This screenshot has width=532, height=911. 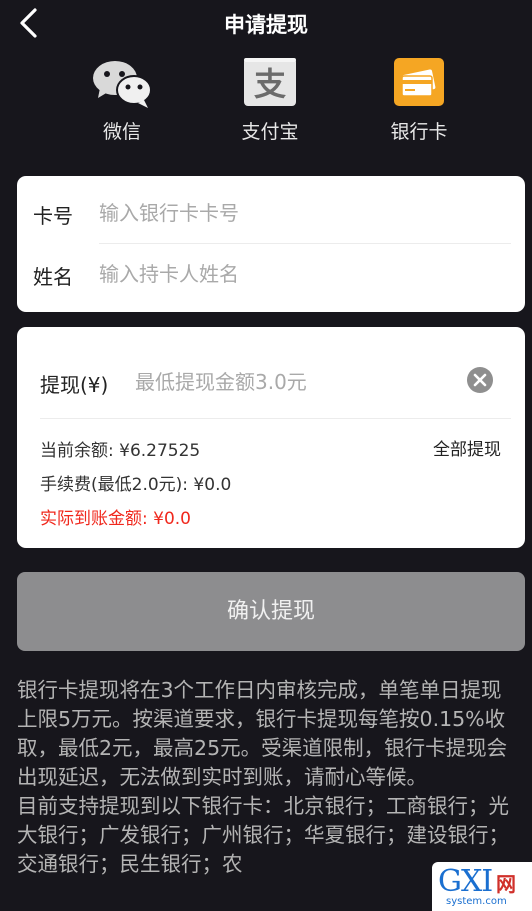 What do you see at coordinates (295, 382) in the screenshot?
I see `amount-input` at bounding box center [295, 382].